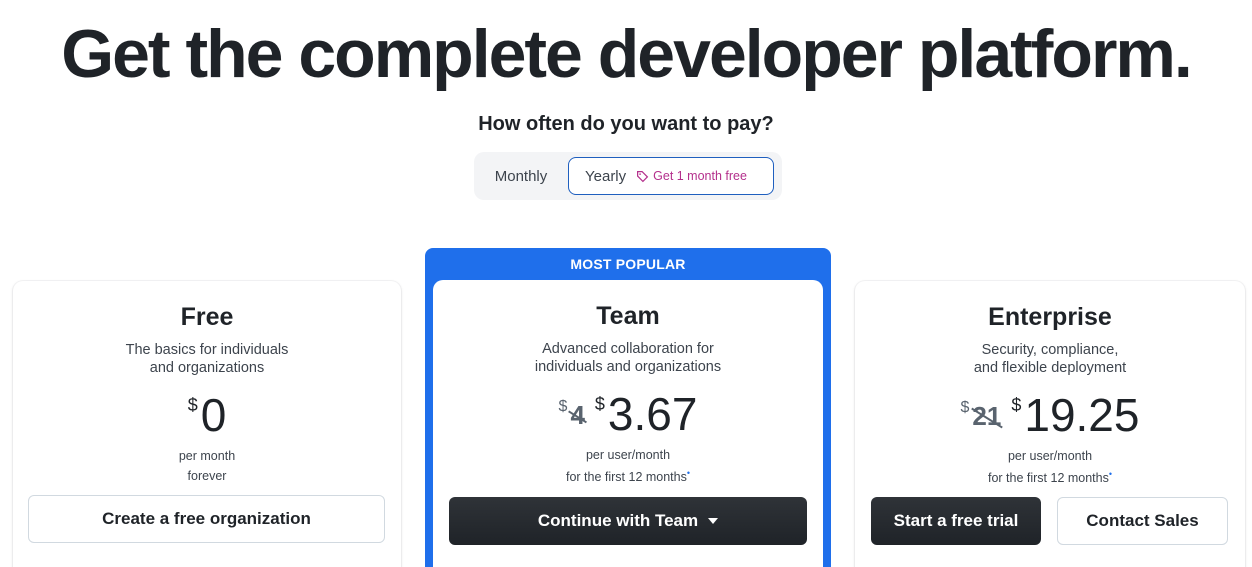 This screenshot has width=1252, height=567. Describe the element at coordinates (207, 368) in the screenshot. I see `plan-description-line: and organizations` at that location.